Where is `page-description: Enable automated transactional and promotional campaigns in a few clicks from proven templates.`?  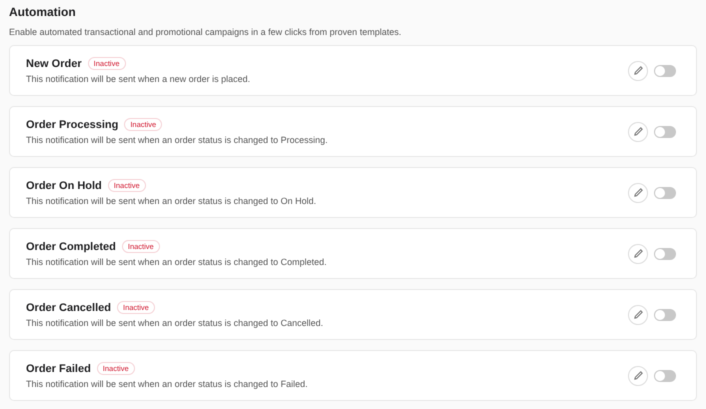
page-description: Enable automated transactional and promotional campaigns in a few clicks from proven templates. is located at coordinates (205, 32).